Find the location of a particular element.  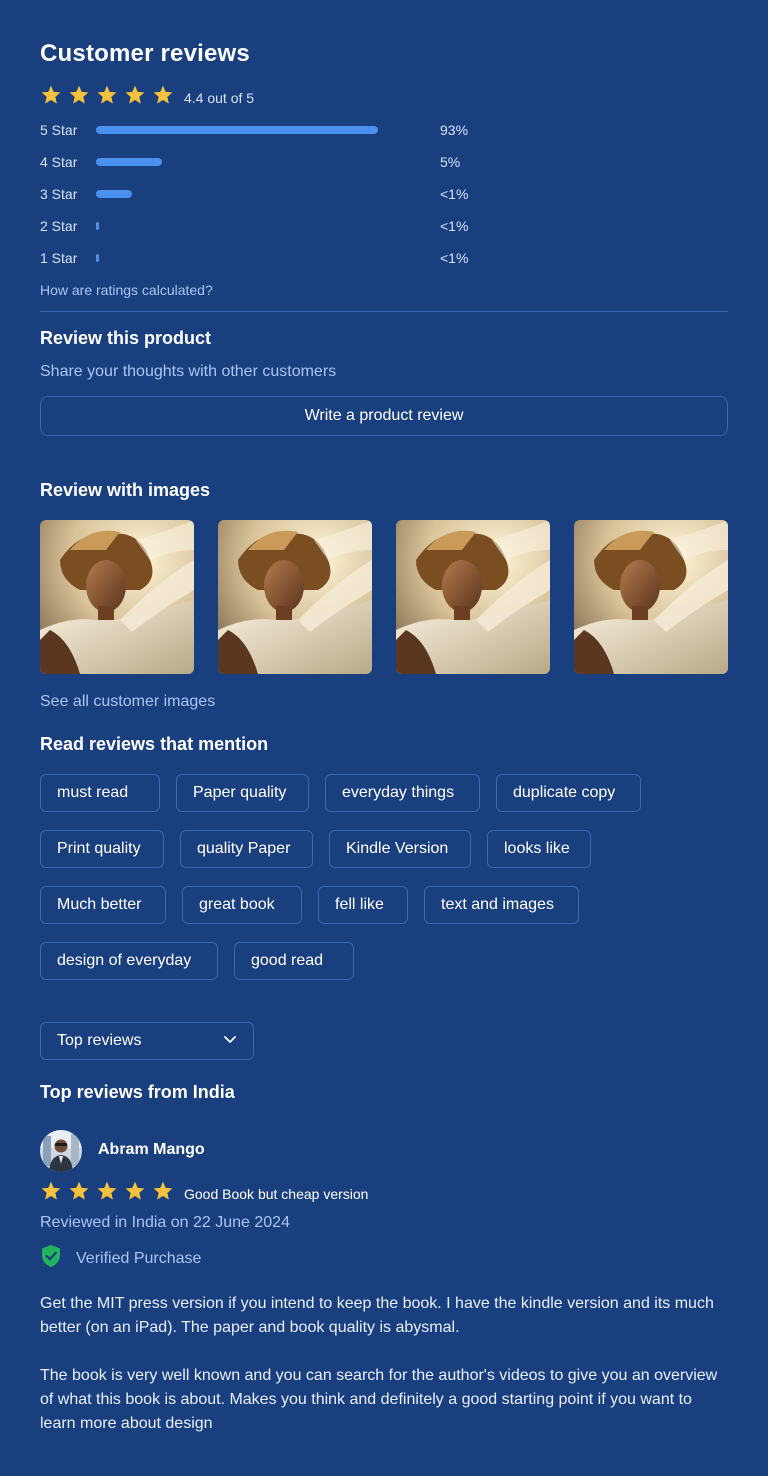

mention-chip: looks like is located at coordinates (539, 849).